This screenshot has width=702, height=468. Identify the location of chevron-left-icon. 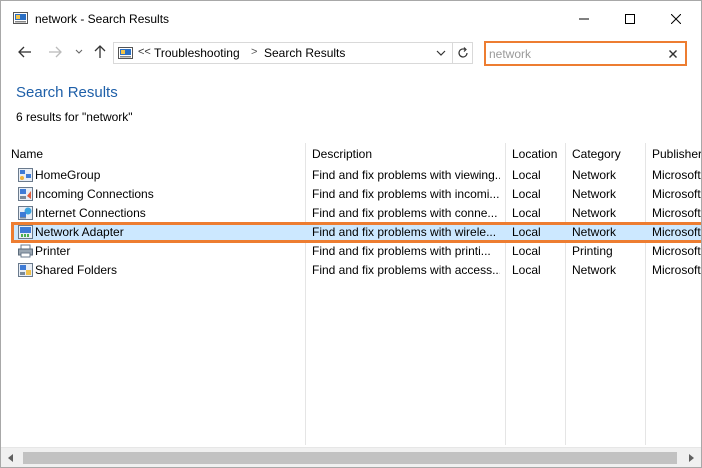
(10, 458).